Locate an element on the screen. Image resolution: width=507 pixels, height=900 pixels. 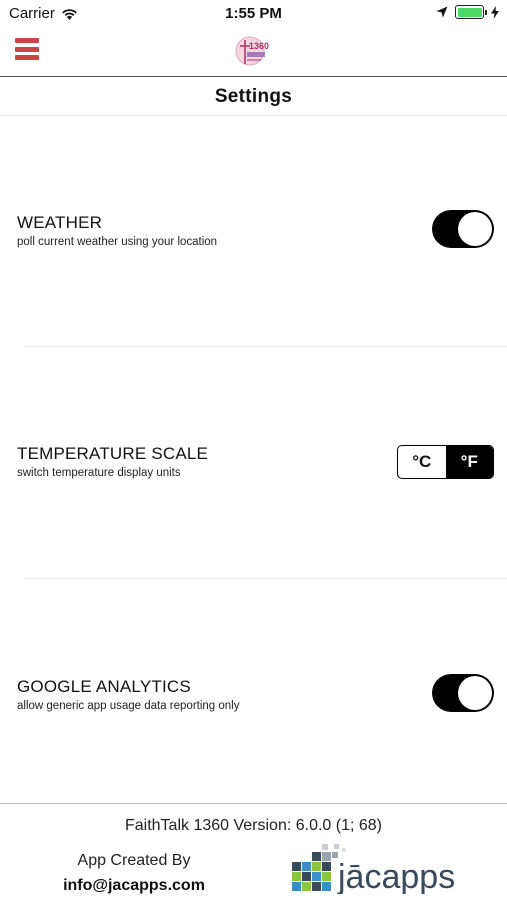
temperature-title: TEMPERATURE SCALE is located at coordinates (113, 453).